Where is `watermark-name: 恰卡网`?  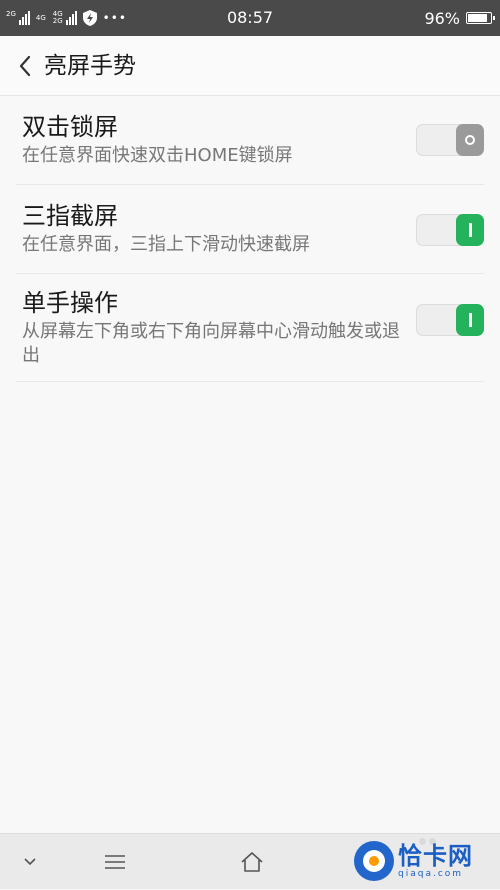
watermark-name: 恰卡网 is located at coordinates (435, 856).